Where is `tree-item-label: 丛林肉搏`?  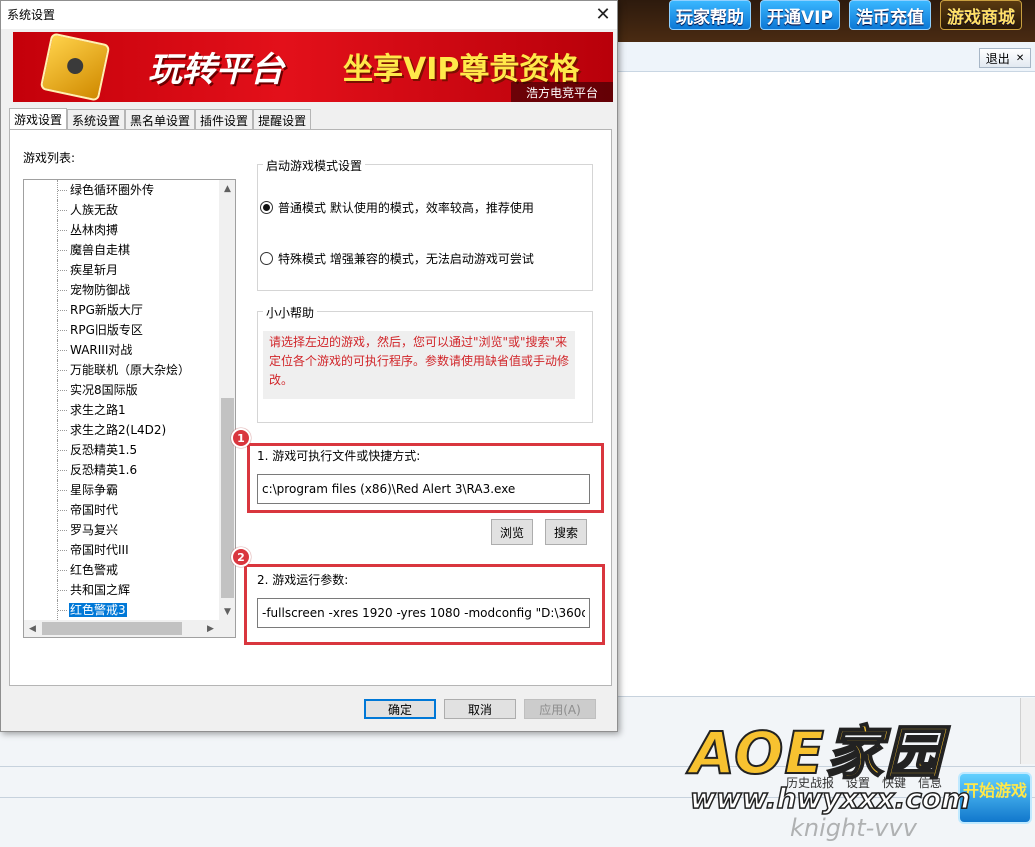 tree-item-label: 丛林肉搏 is located at coordinates (94, 230).